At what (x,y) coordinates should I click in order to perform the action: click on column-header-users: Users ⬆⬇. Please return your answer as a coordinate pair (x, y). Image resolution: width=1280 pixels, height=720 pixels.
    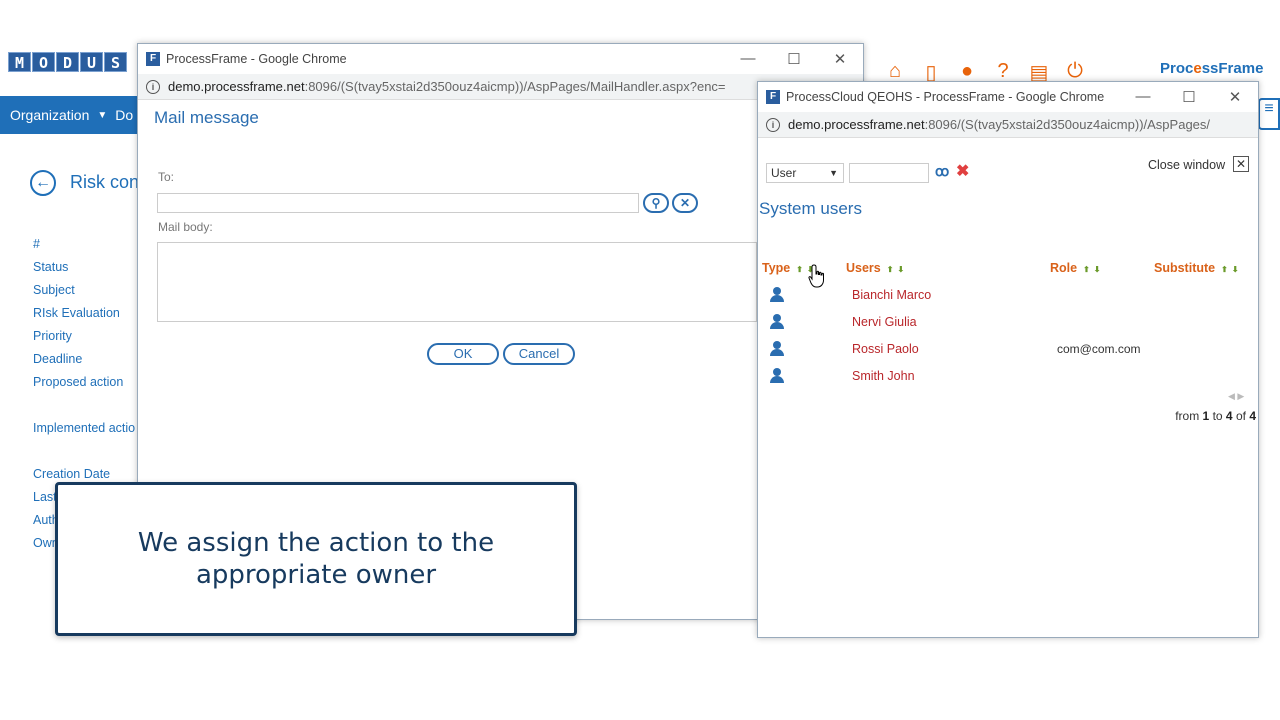
    Looking at the image, I should click on (877, 268).